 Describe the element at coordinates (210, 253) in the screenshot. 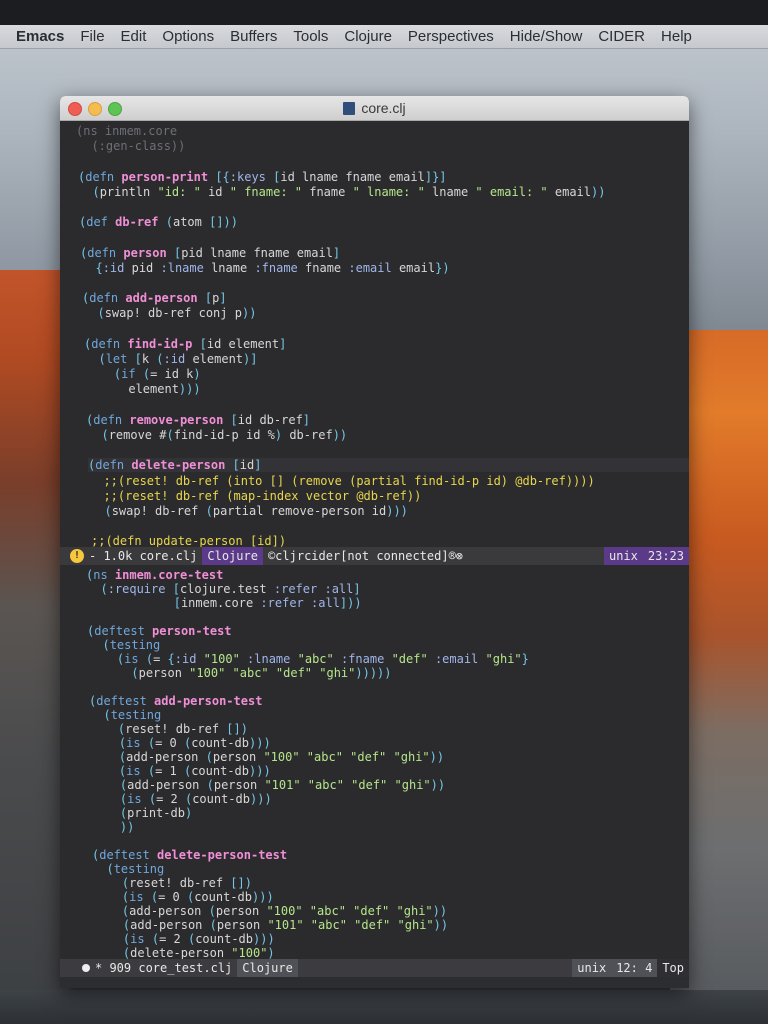

I see `code-line: (defn person [pid lname fname email]` at that location.